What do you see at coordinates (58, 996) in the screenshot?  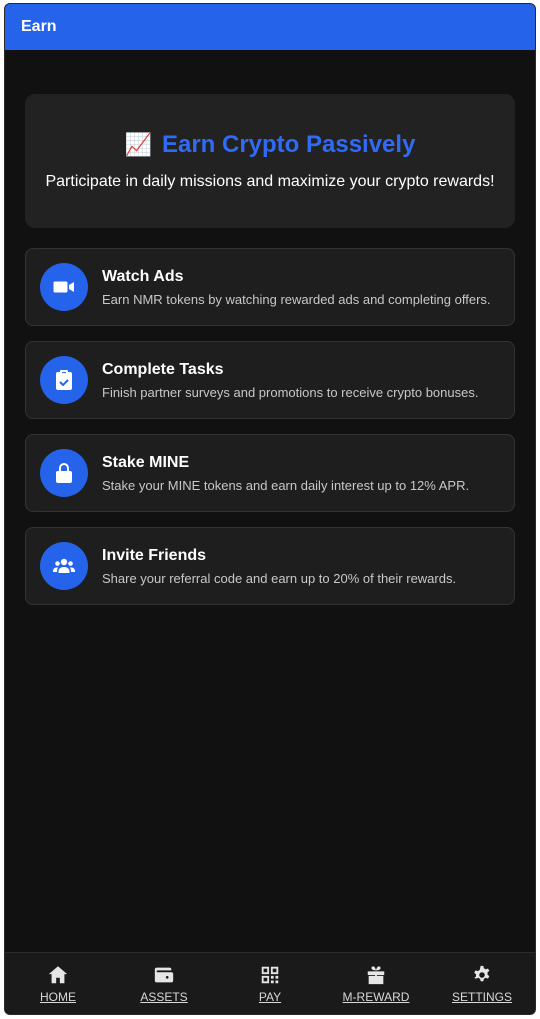 I see `nav-label: HOME` at bounding box center [58, 996].